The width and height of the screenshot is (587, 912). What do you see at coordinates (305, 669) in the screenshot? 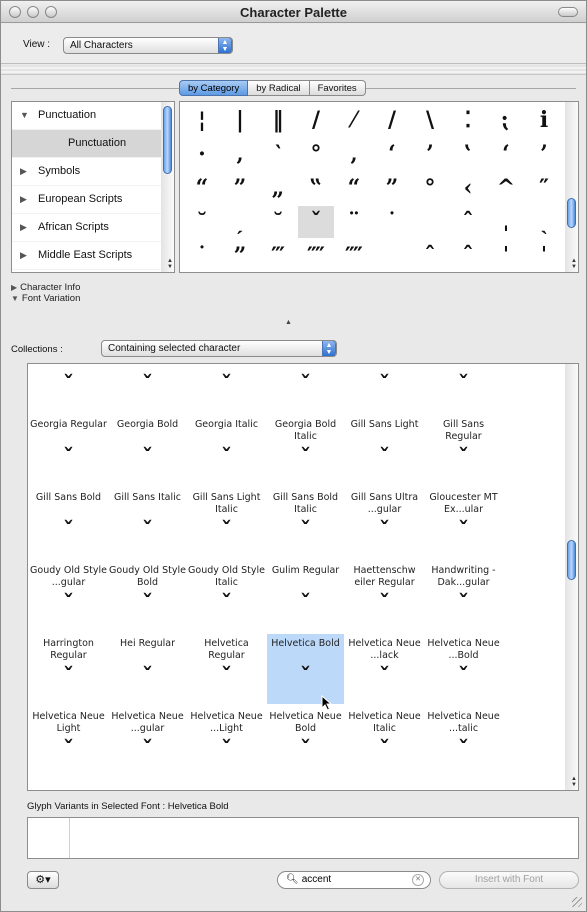
I see `font-variation-cell: Helvetica Bold ˇ` at bounding box center [305, 669].